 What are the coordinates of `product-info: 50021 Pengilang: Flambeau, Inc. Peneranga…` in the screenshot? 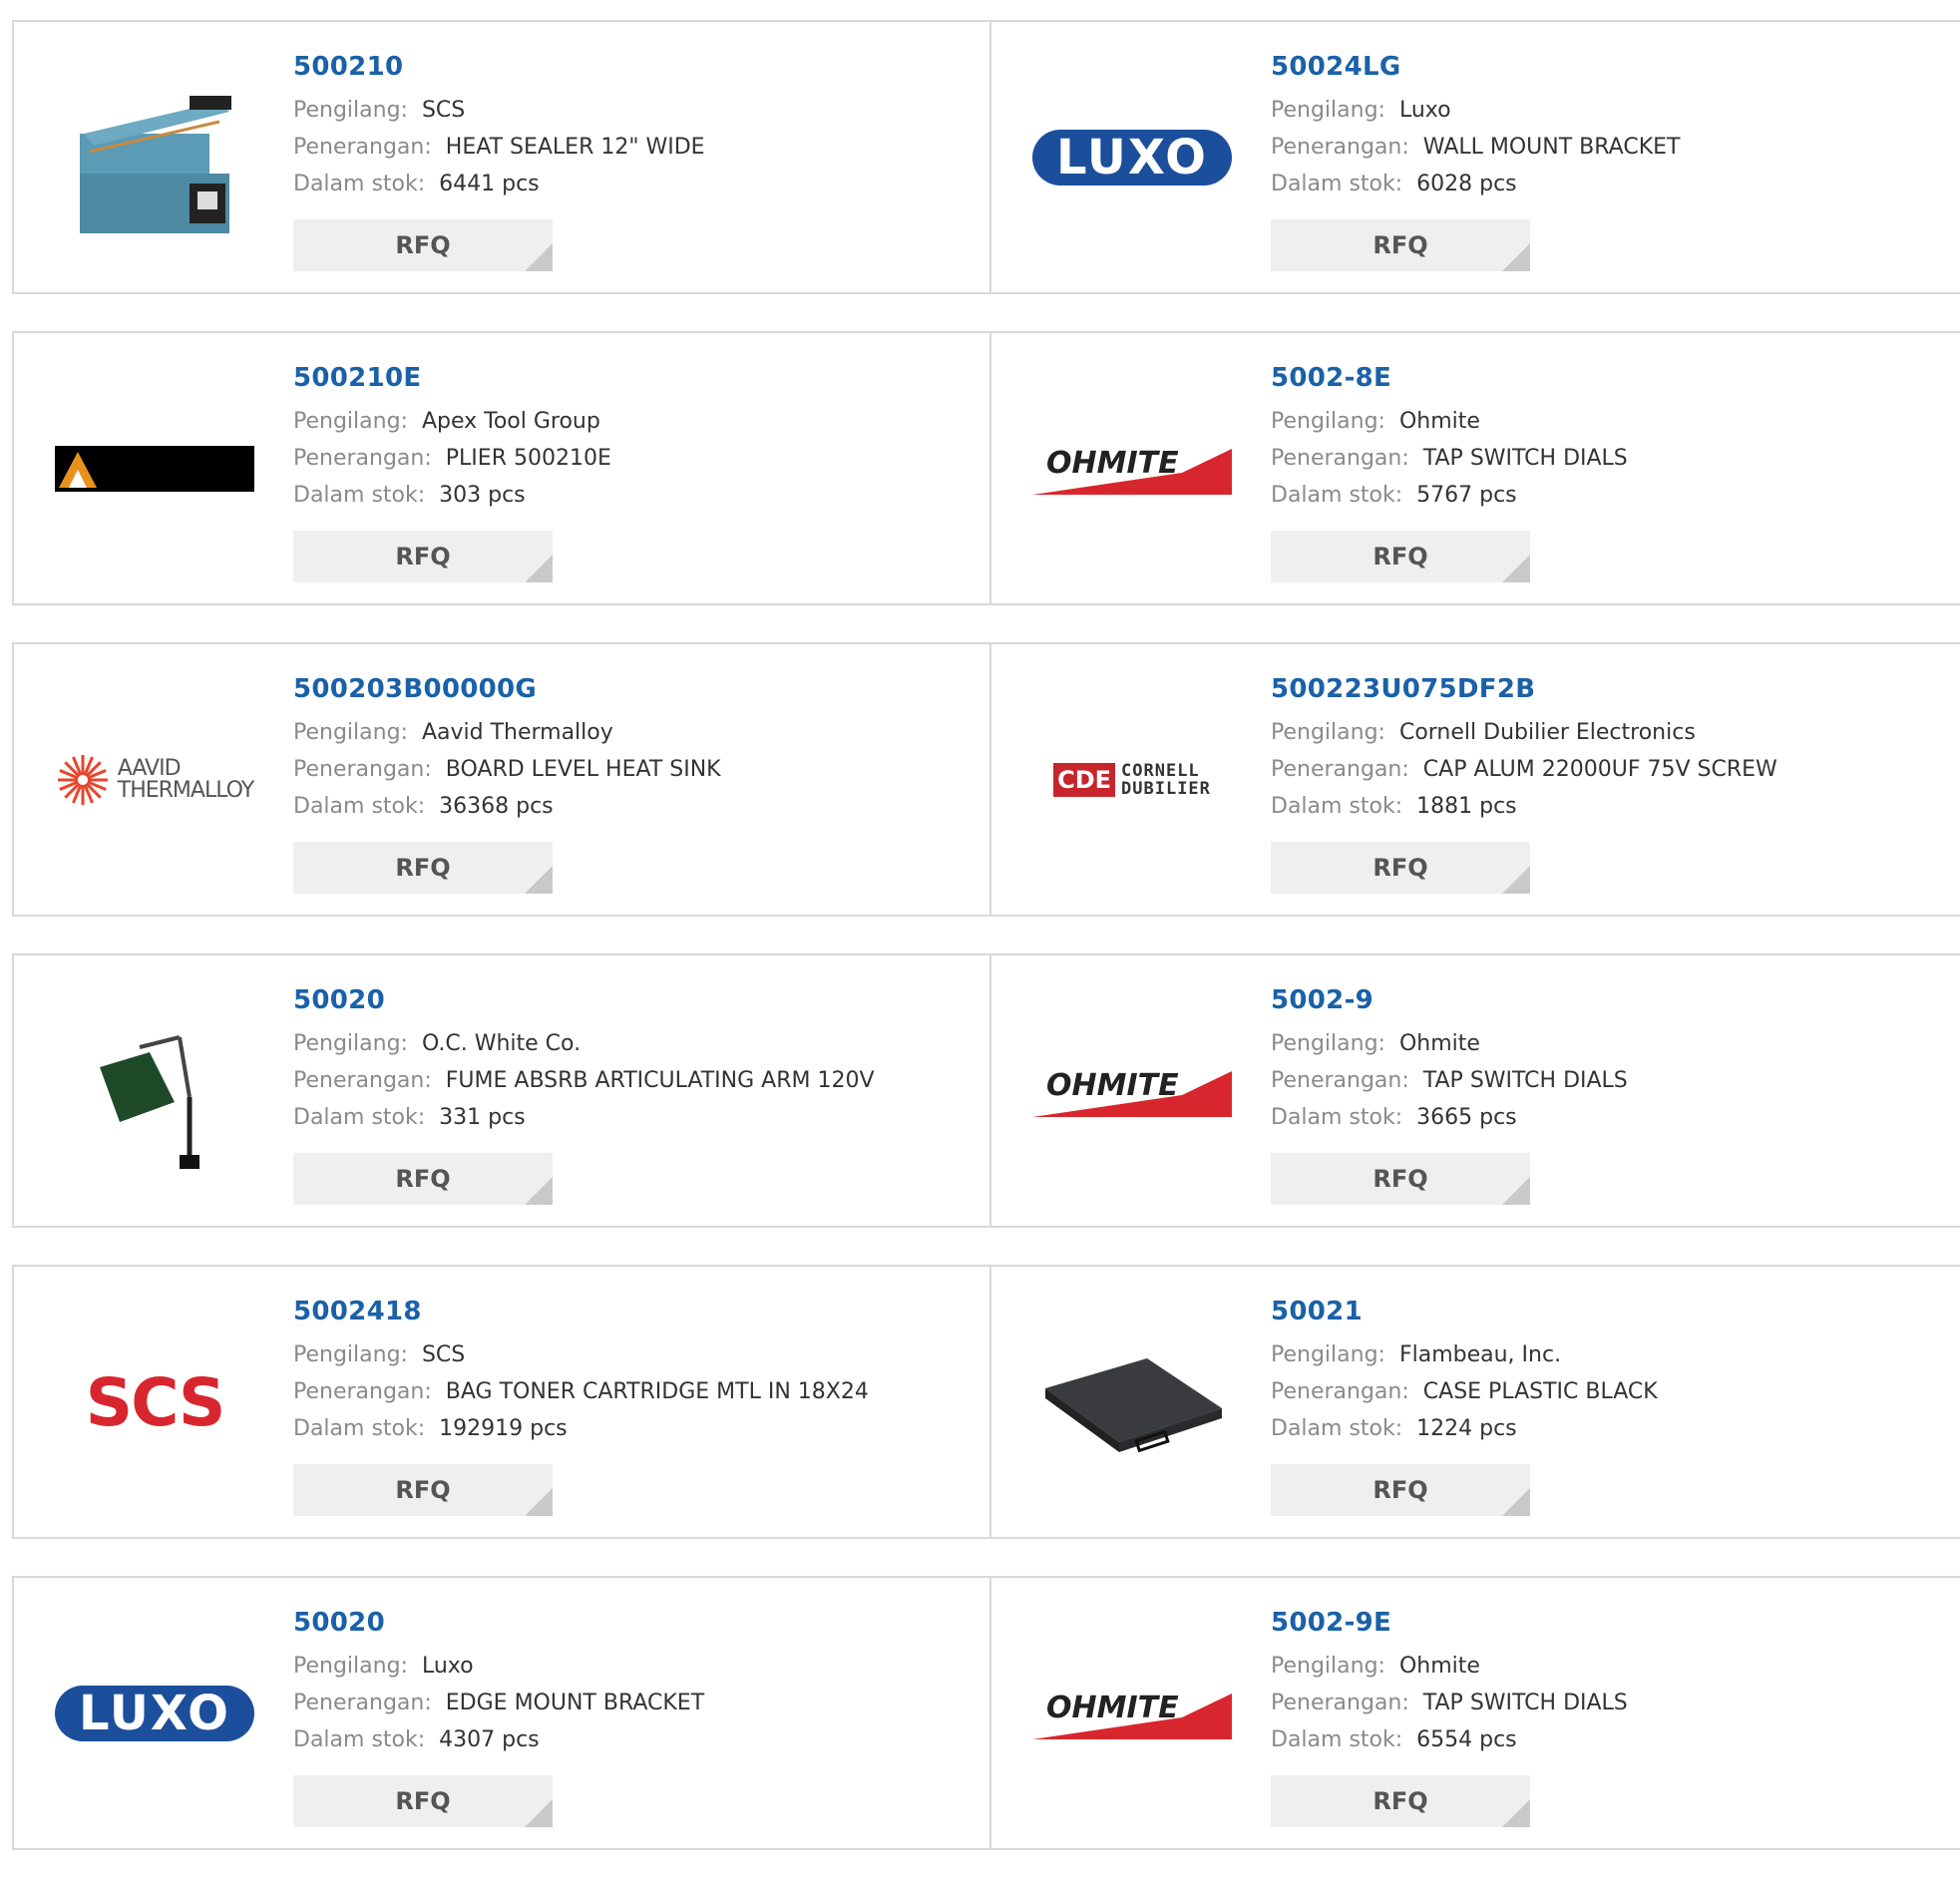 It's located at (1465, 1372).